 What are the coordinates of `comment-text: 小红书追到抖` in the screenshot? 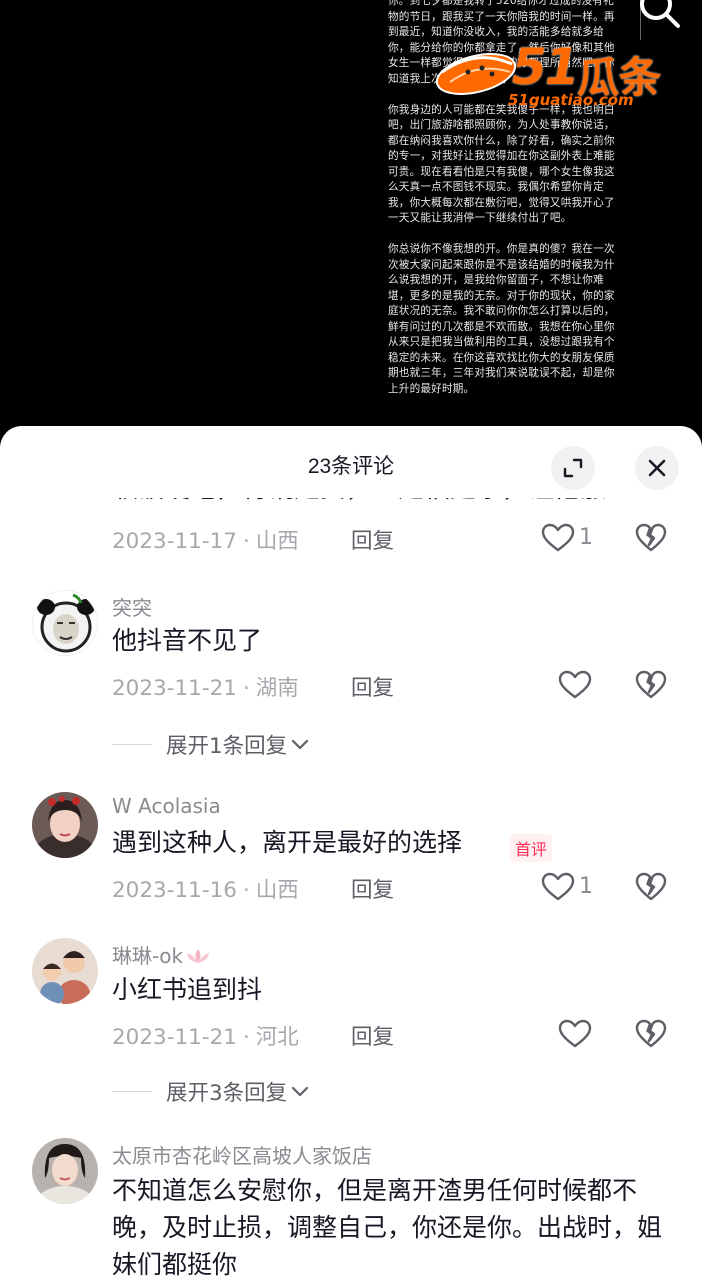 It's located at (187, 989).